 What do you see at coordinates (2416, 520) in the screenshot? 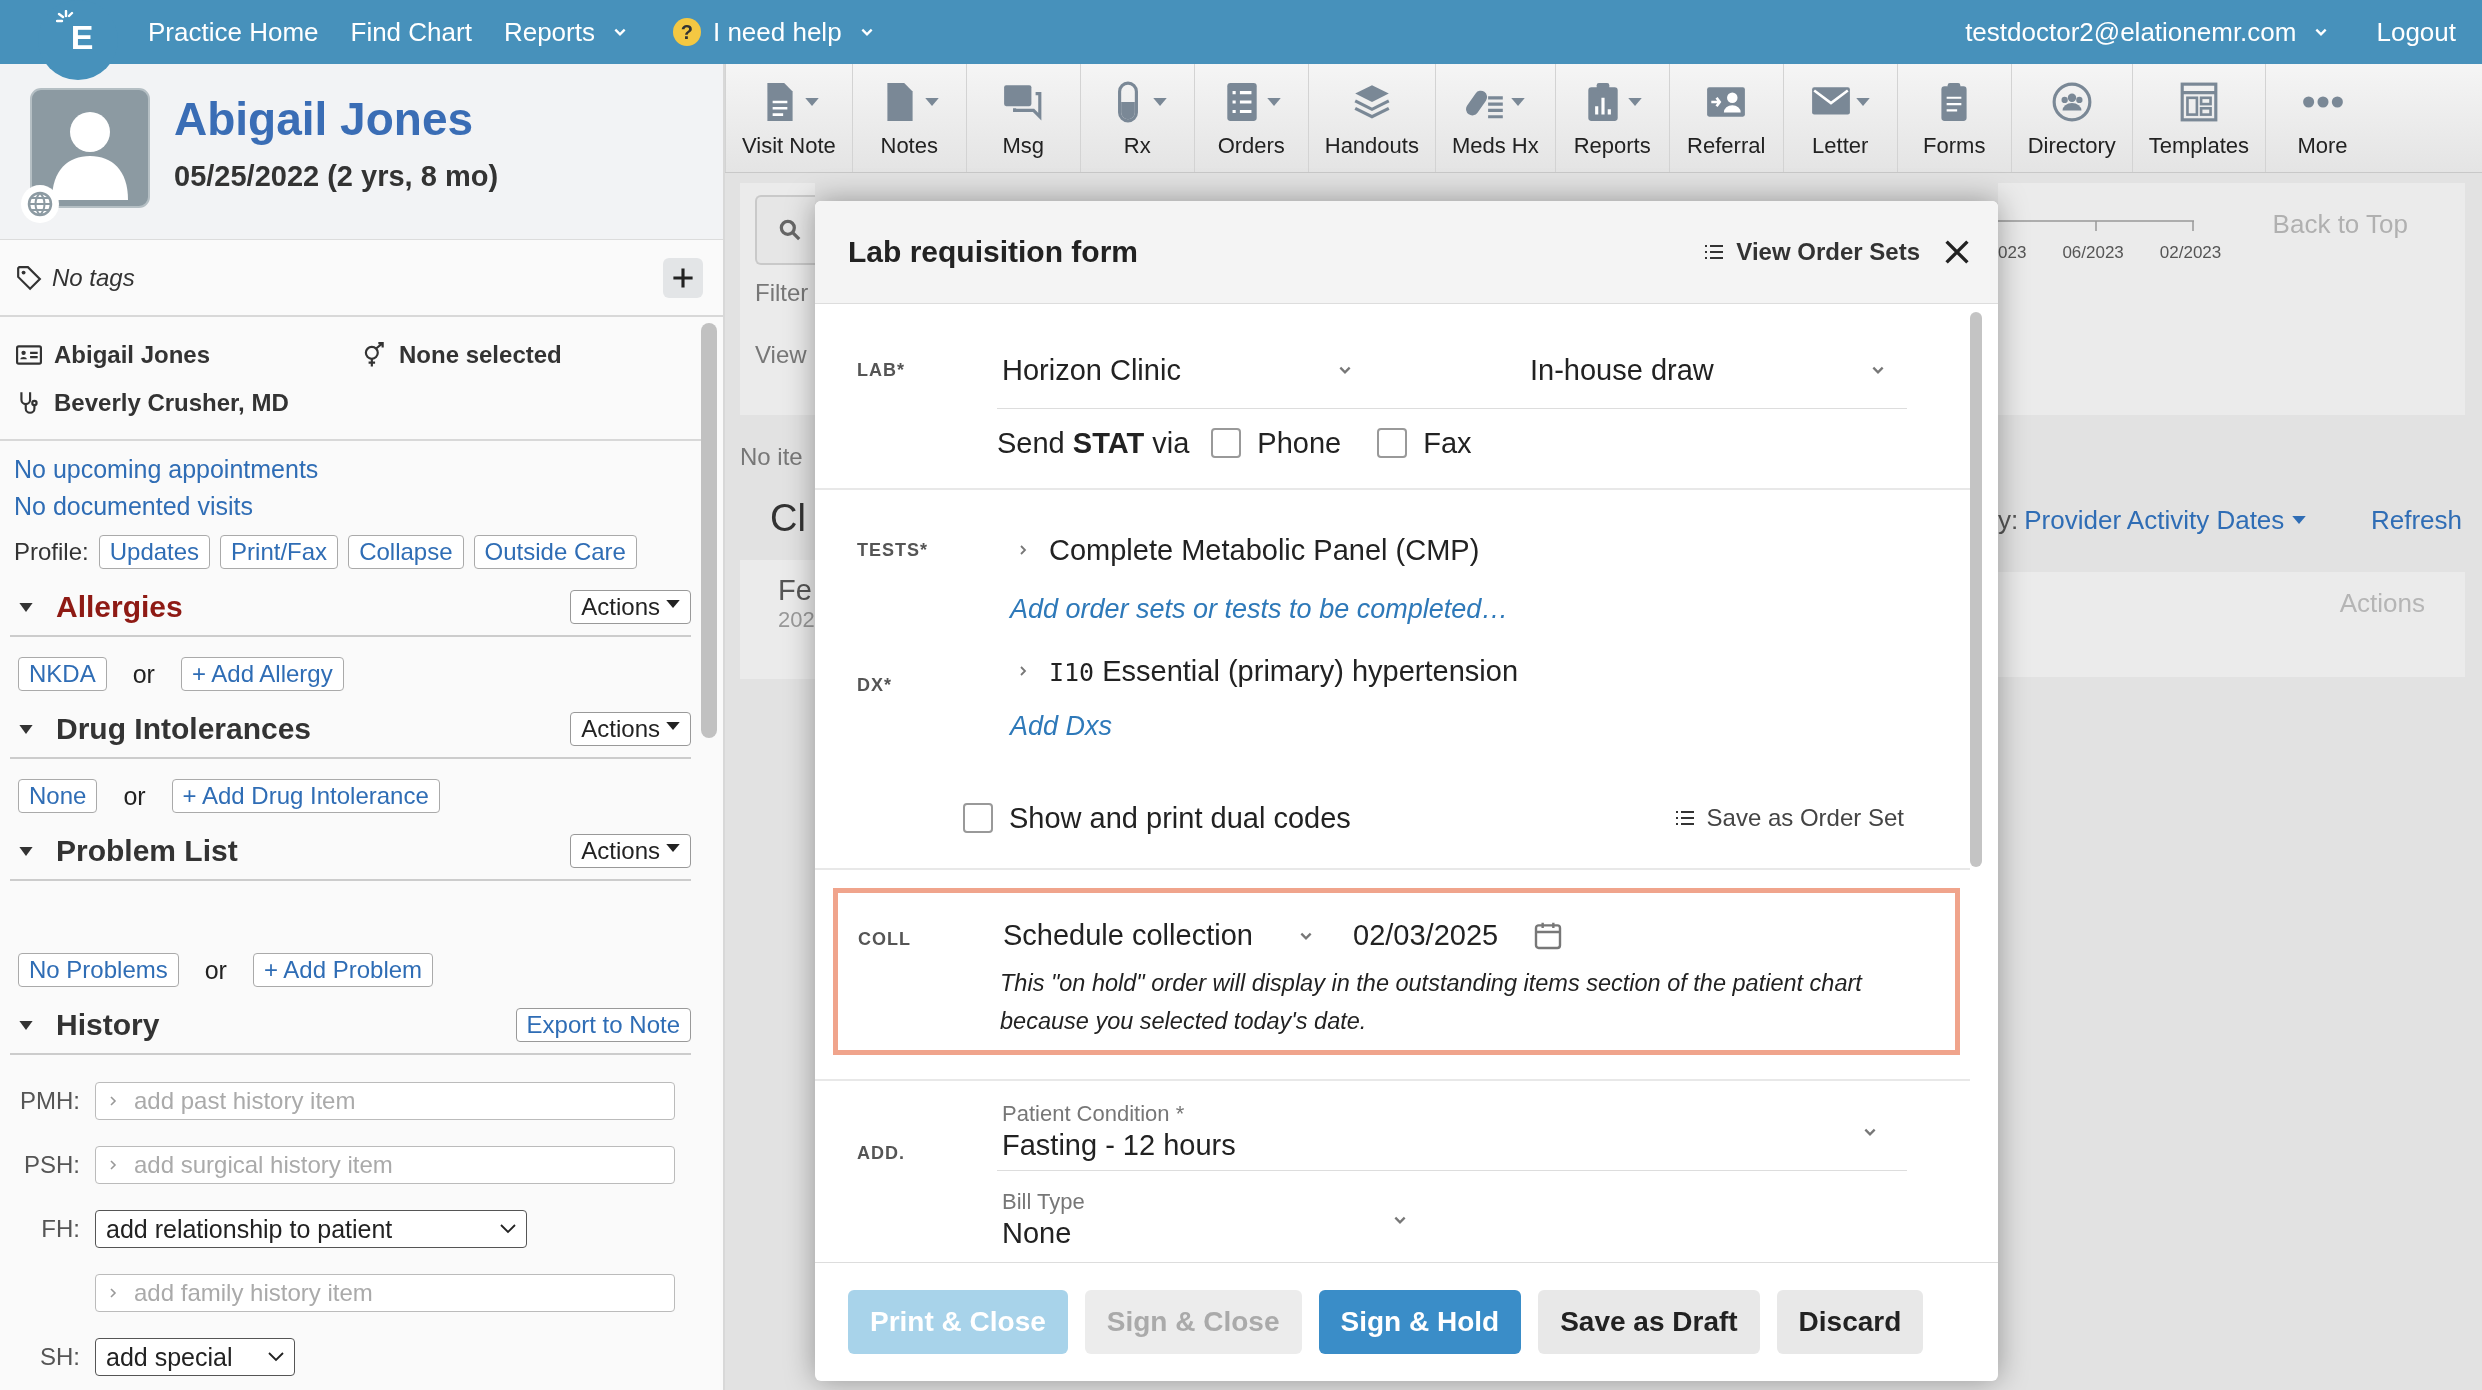
I see `refresh-link: Refresh` at bounding box center [2416, 520].